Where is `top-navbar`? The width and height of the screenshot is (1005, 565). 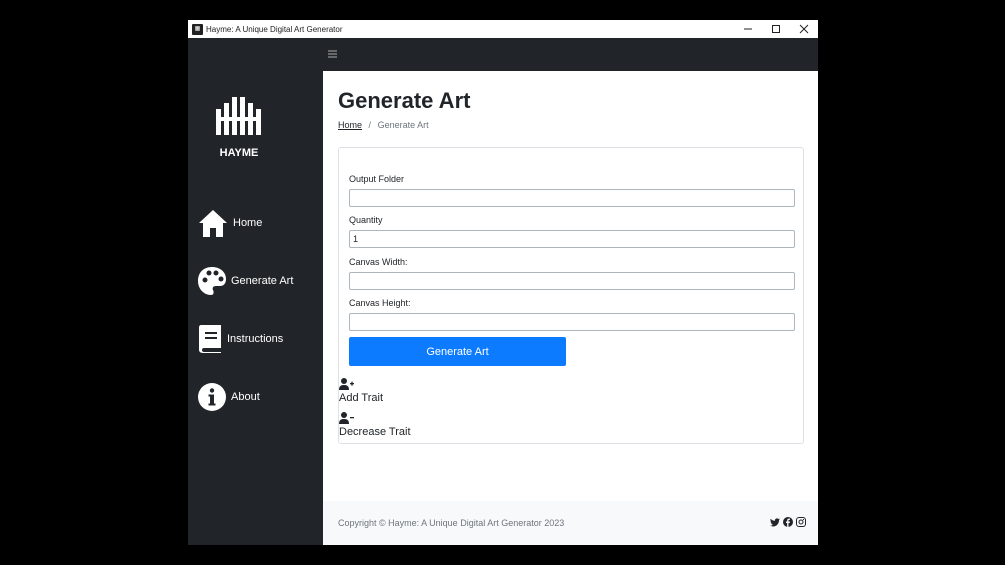 top-navbar is located at coordinates (570, 54).